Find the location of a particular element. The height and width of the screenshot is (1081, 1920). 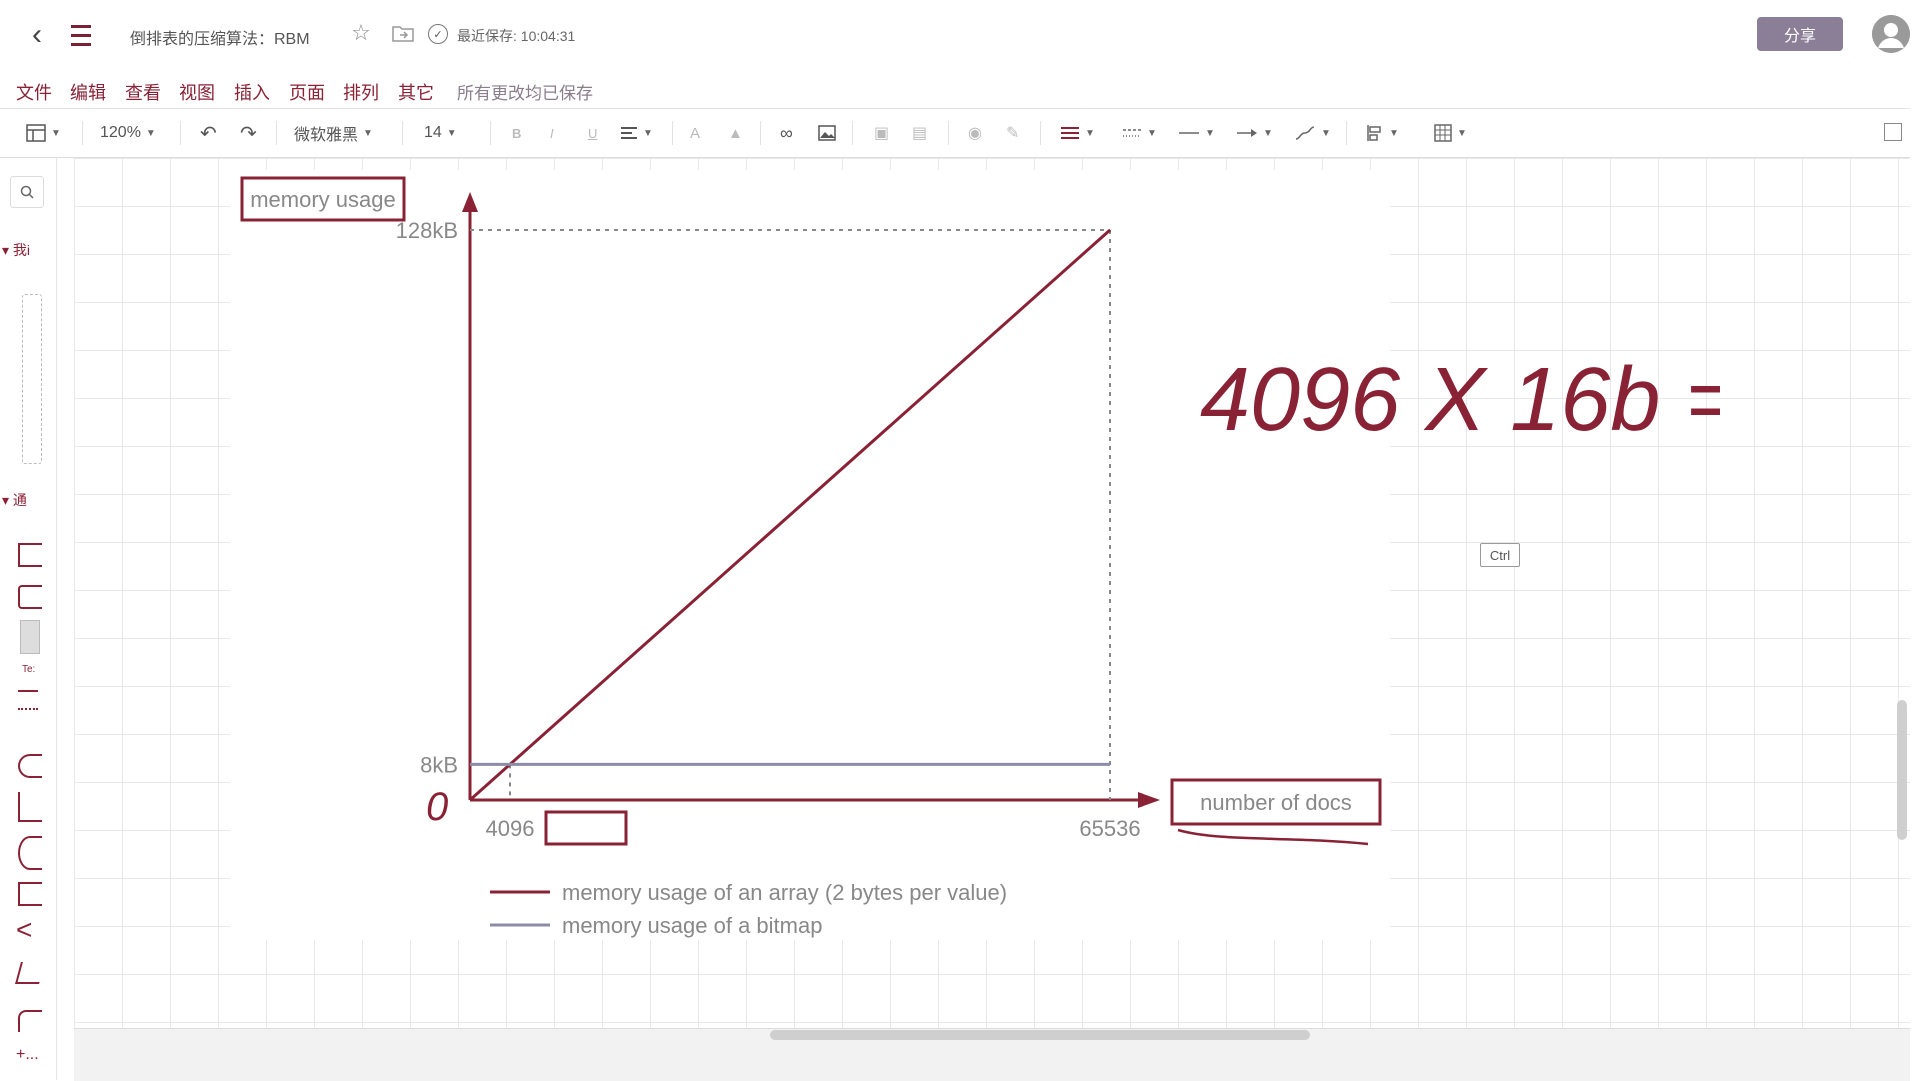

line-color-icon: ✎ is located at coordinates (1012, 133).